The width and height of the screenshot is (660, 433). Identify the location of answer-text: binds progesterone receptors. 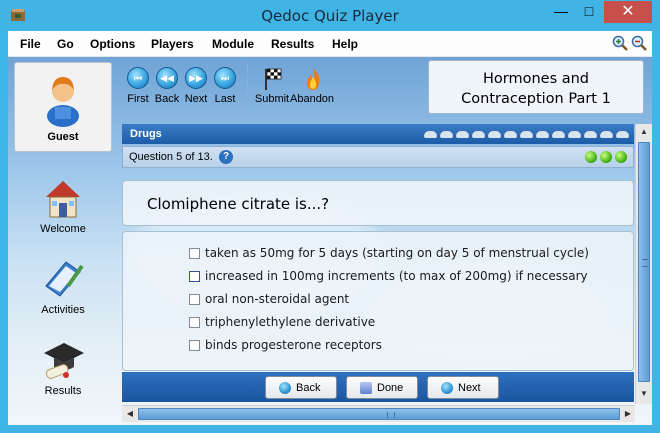
(293, 345).